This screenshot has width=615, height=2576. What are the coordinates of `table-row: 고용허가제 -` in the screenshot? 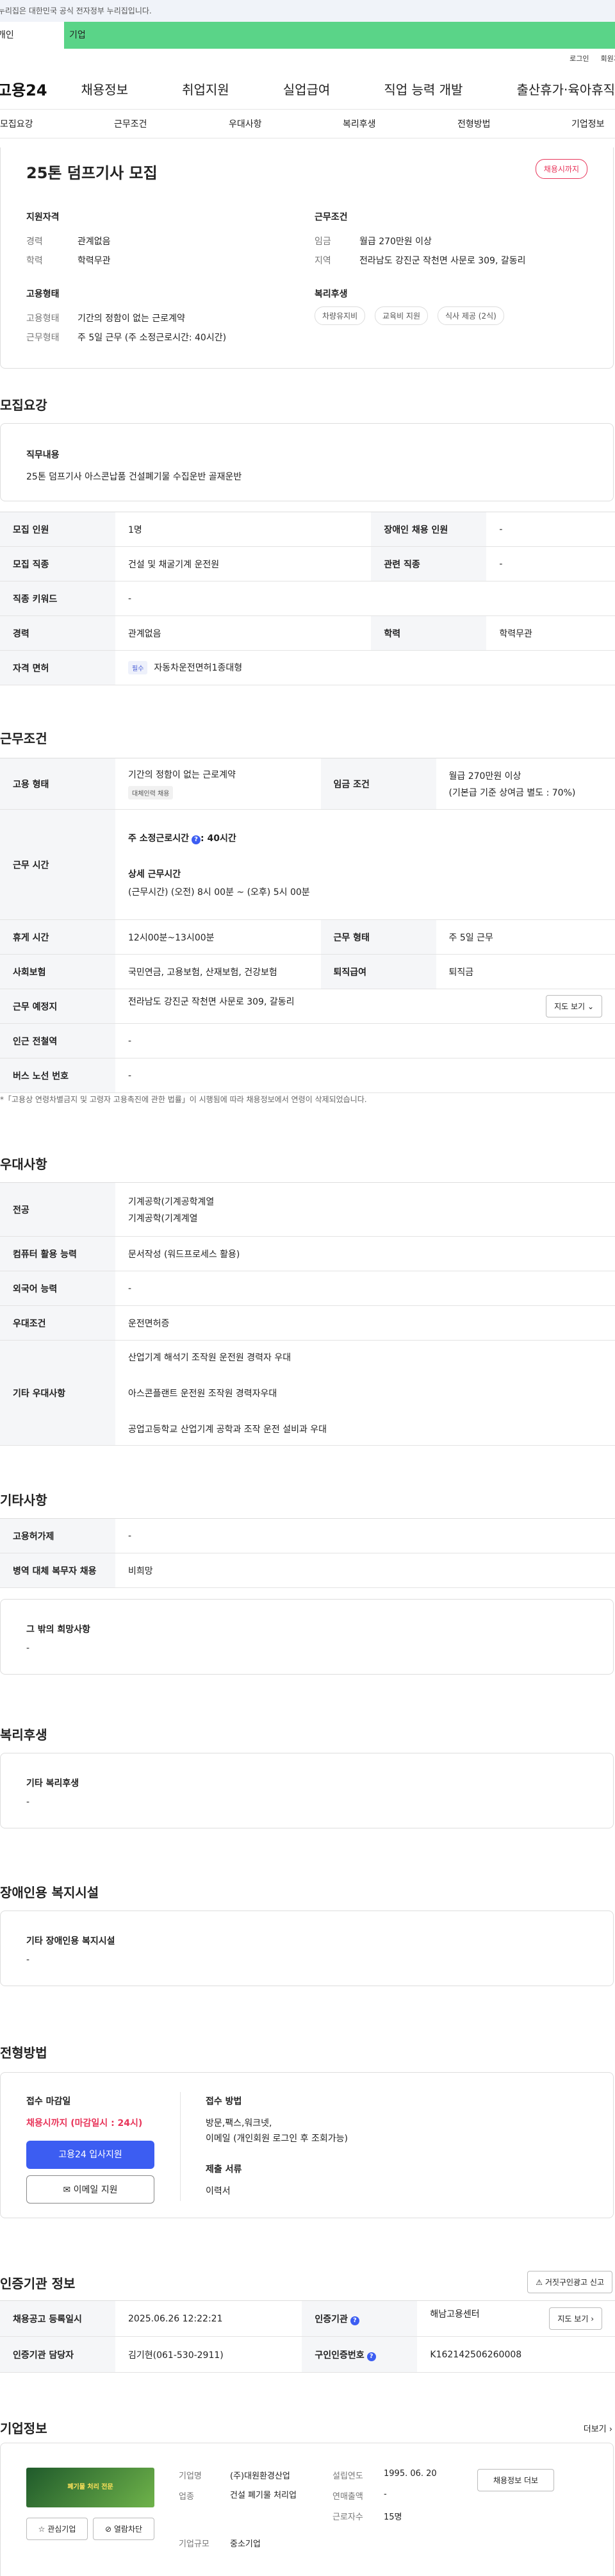 It's located at (307, 1535).